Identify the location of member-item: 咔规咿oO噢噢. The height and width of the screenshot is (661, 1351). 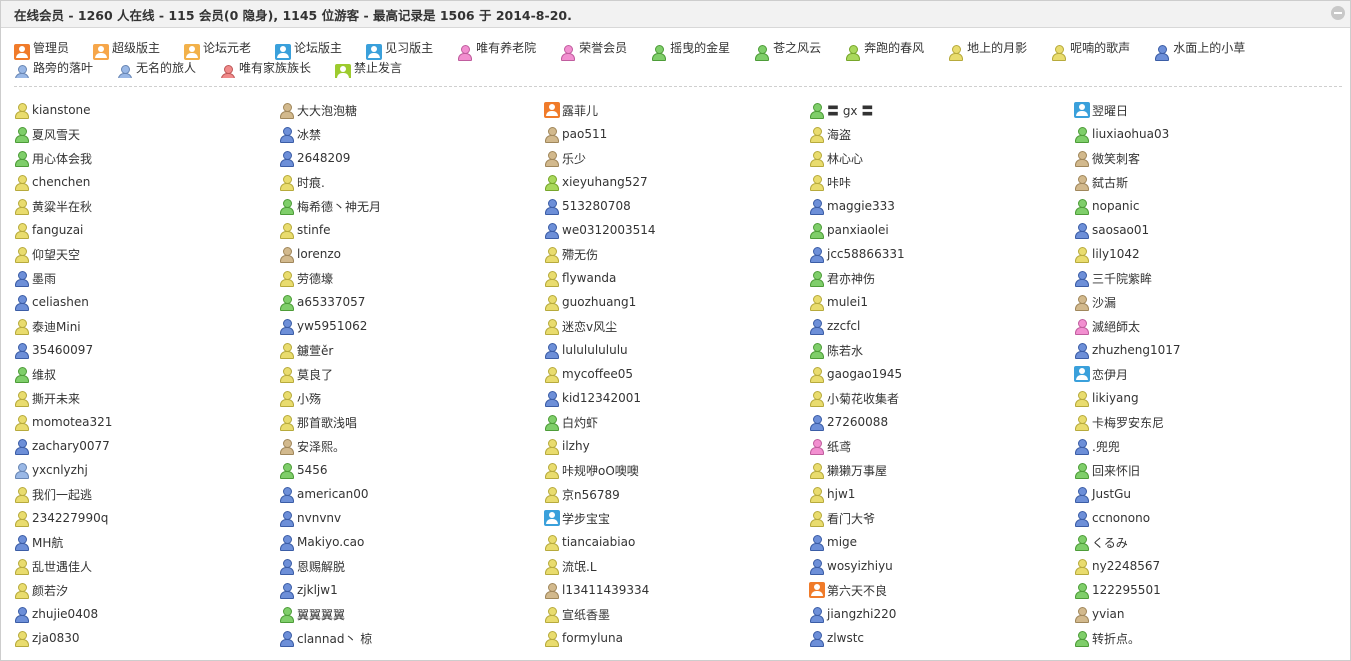
(676, 470).